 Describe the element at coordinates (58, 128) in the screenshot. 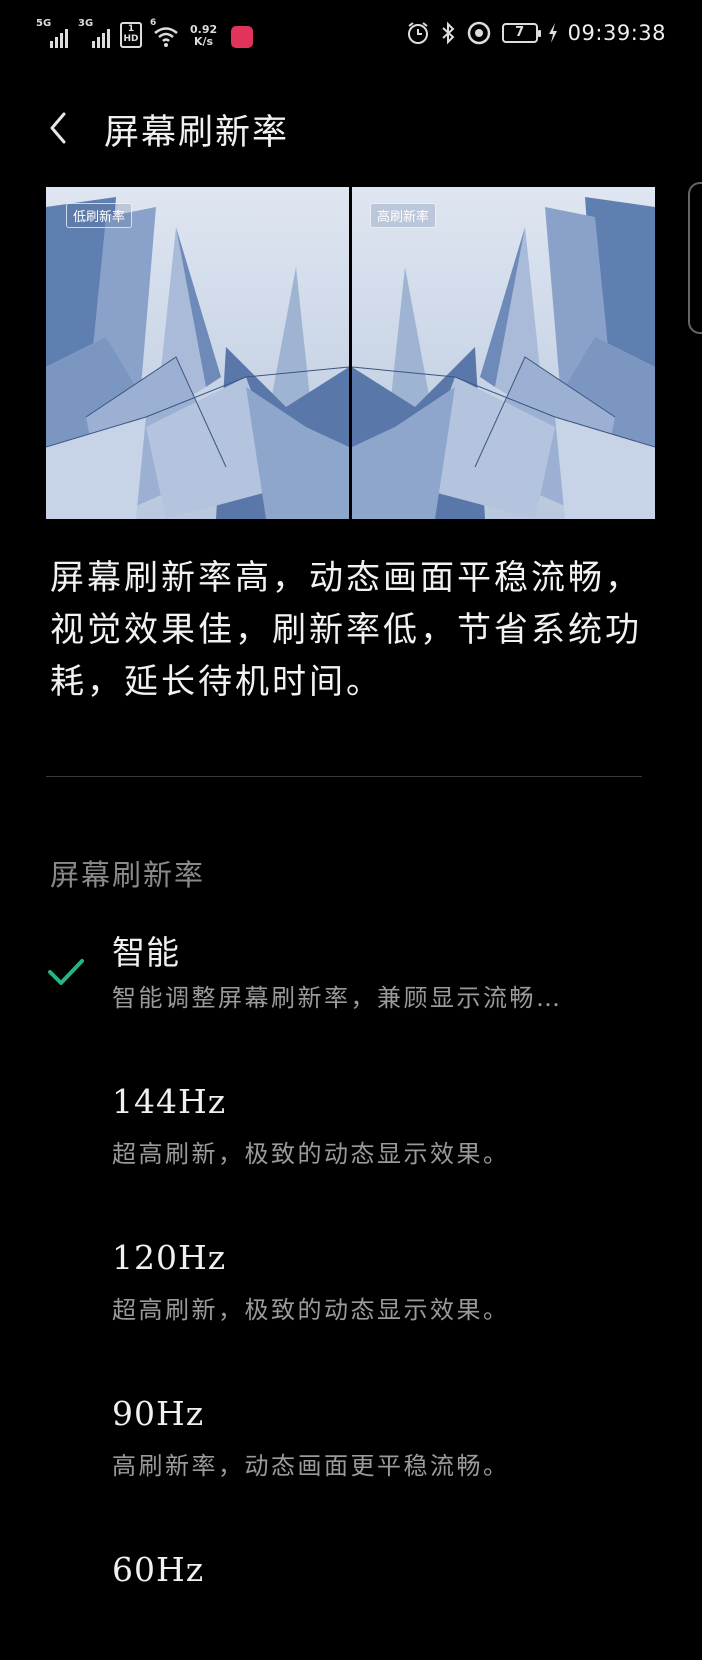

I see `chevron-left-icon` at that location.